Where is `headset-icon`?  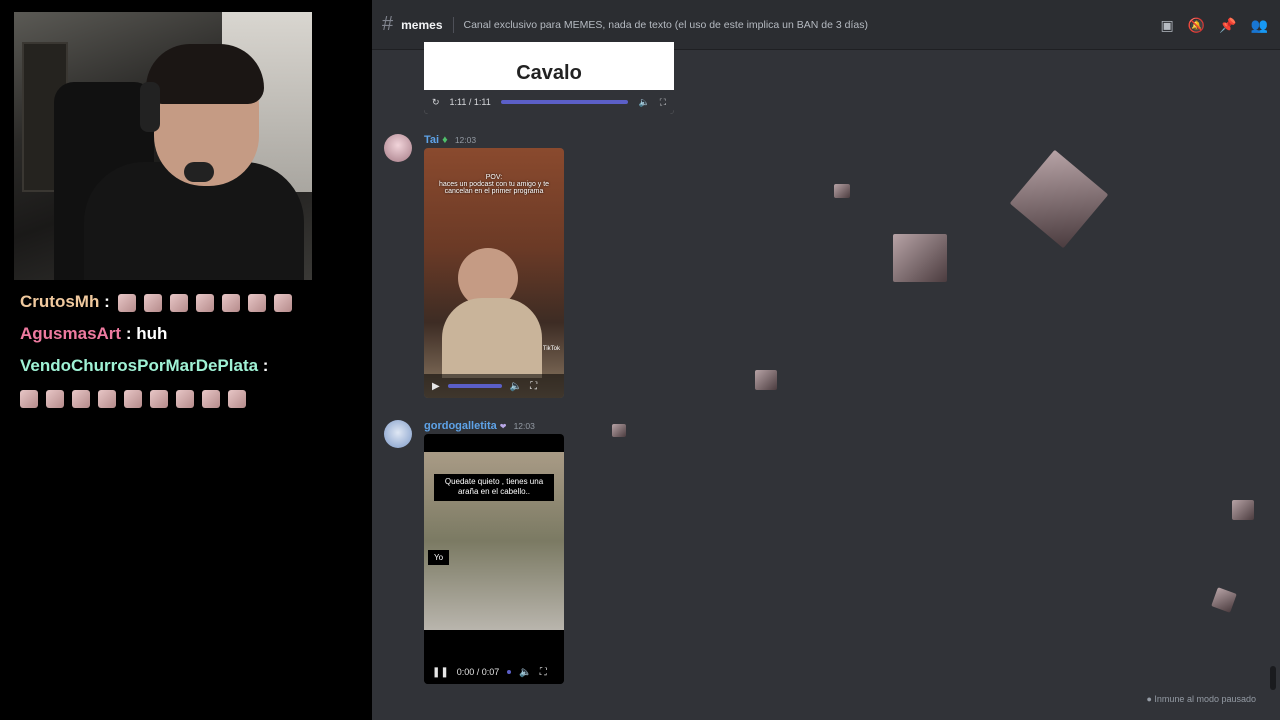 headset-icon is located at coordinates (150, 107).